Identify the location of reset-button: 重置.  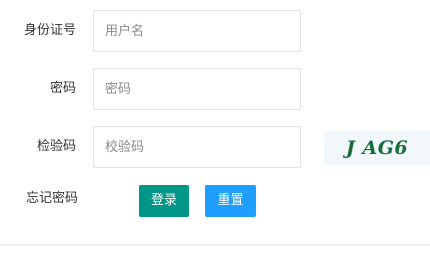
(230, 201).